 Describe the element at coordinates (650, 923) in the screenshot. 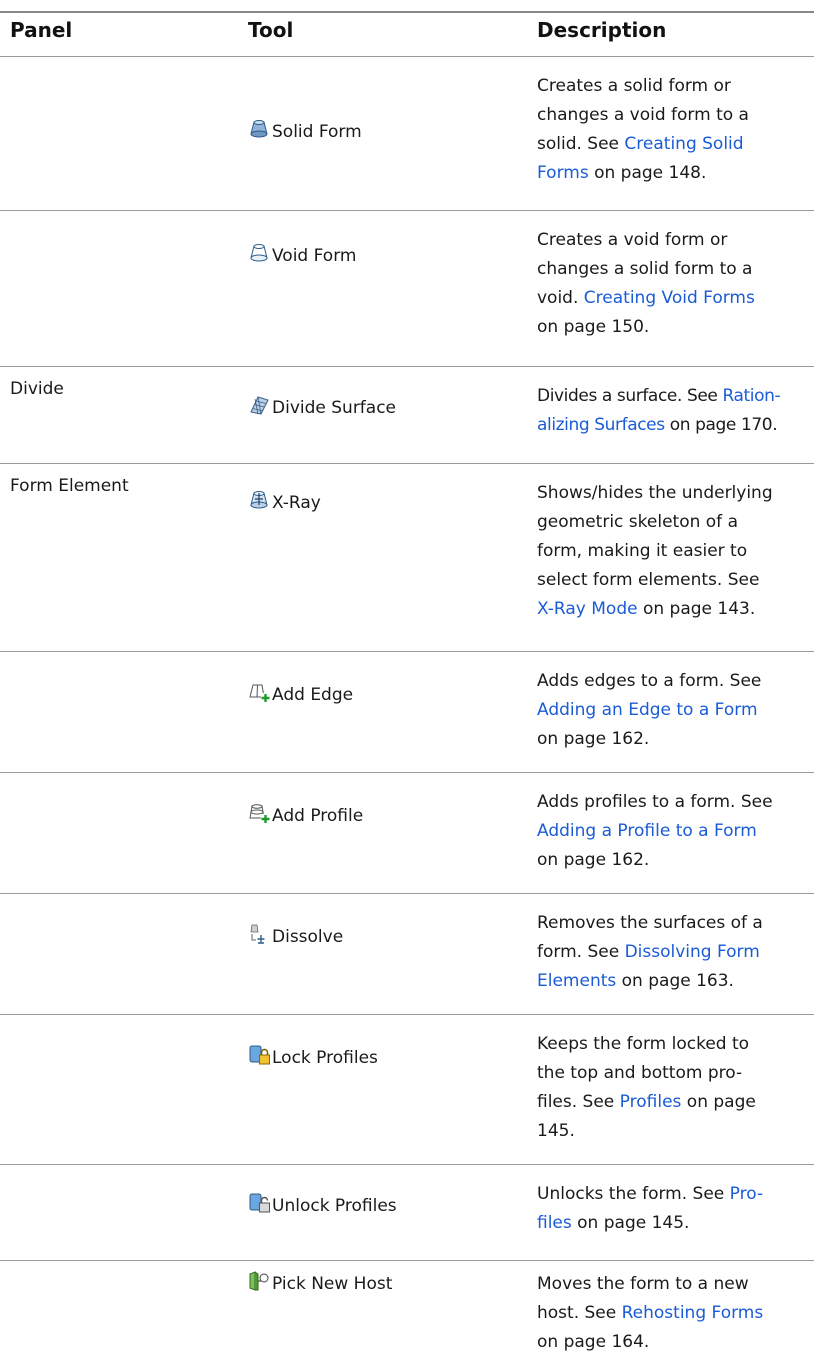

I see `desc-line: Removes the surfaces of a` at that location.